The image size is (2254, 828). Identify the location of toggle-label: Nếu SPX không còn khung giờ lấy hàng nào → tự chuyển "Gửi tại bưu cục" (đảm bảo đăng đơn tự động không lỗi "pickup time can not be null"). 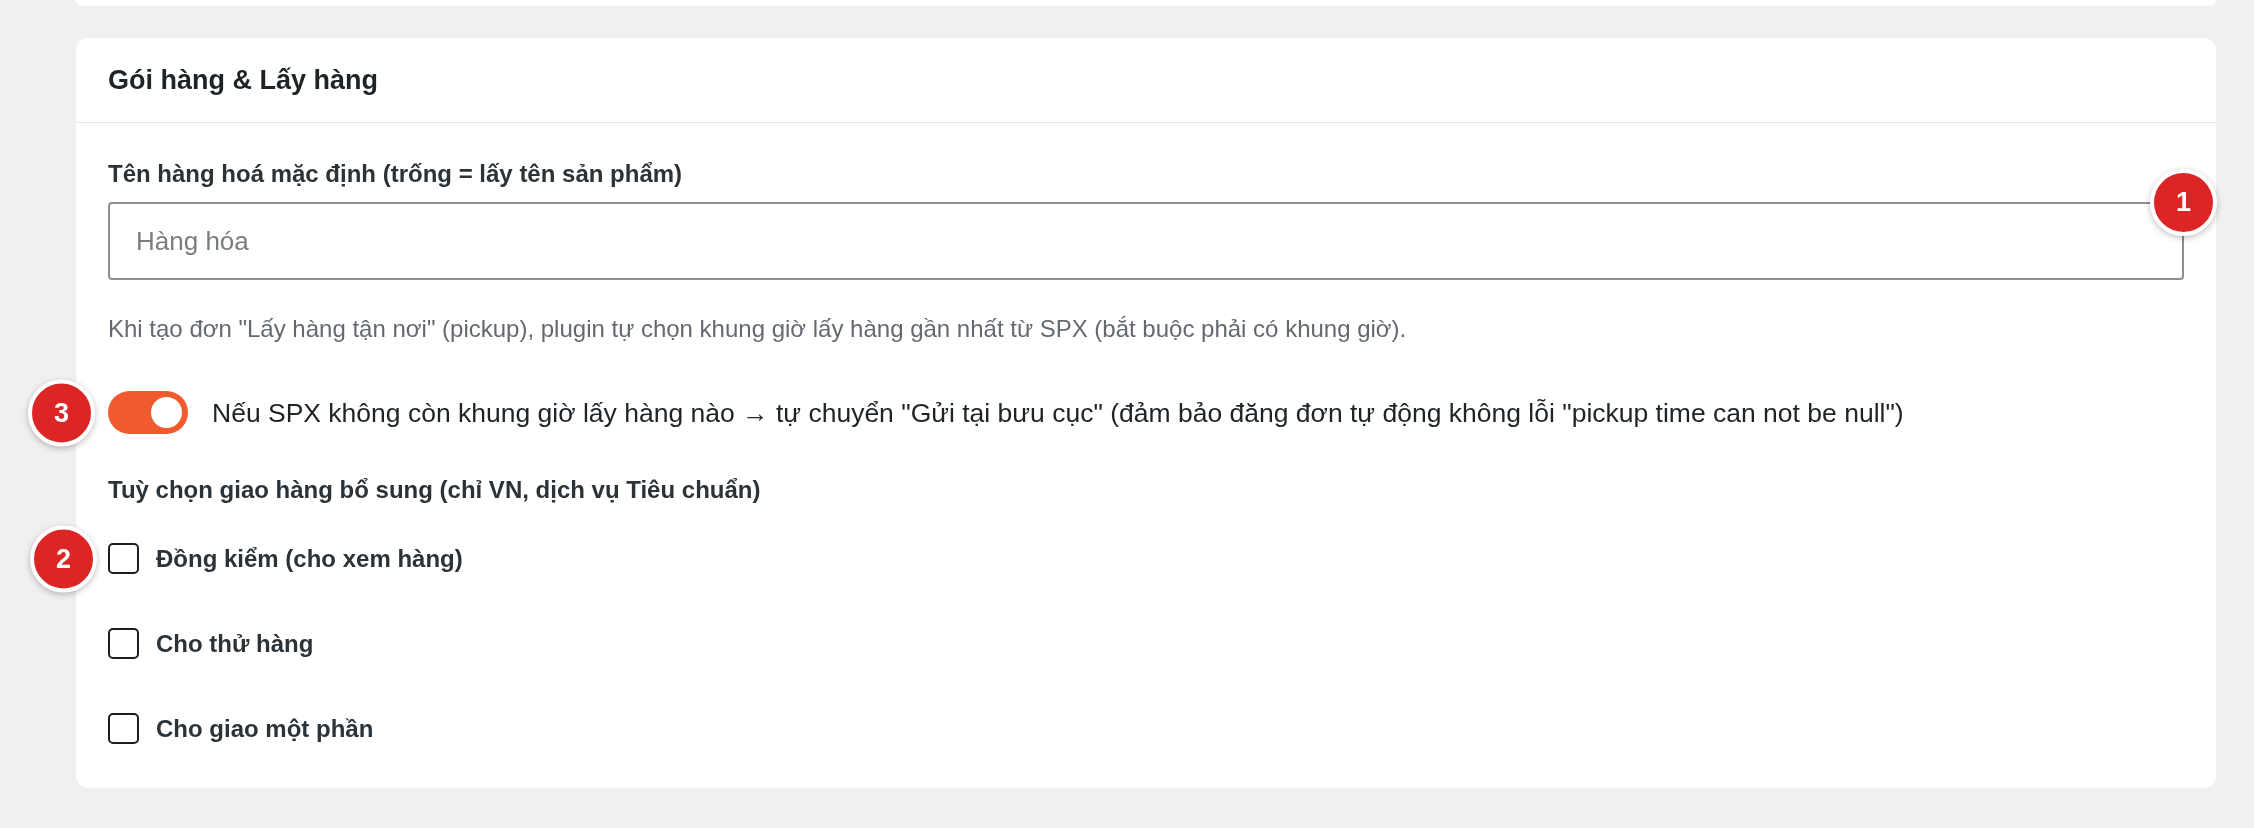
(1058, 412).